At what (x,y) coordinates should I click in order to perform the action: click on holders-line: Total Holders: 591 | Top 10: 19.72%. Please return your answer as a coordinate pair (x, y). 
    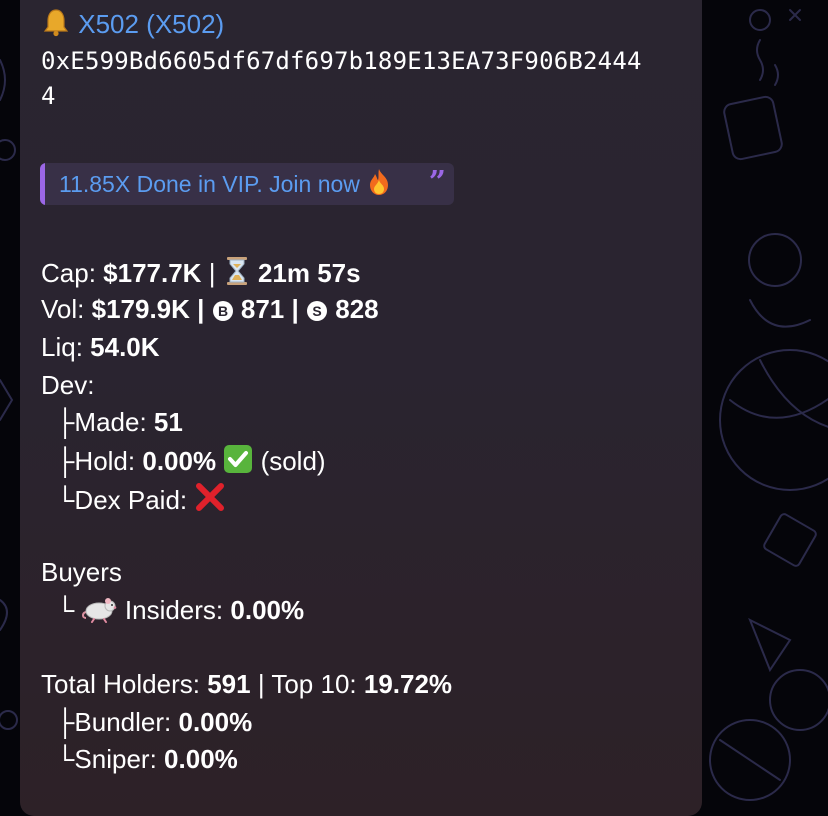
    Looking at the image, I should click on (246, 684).